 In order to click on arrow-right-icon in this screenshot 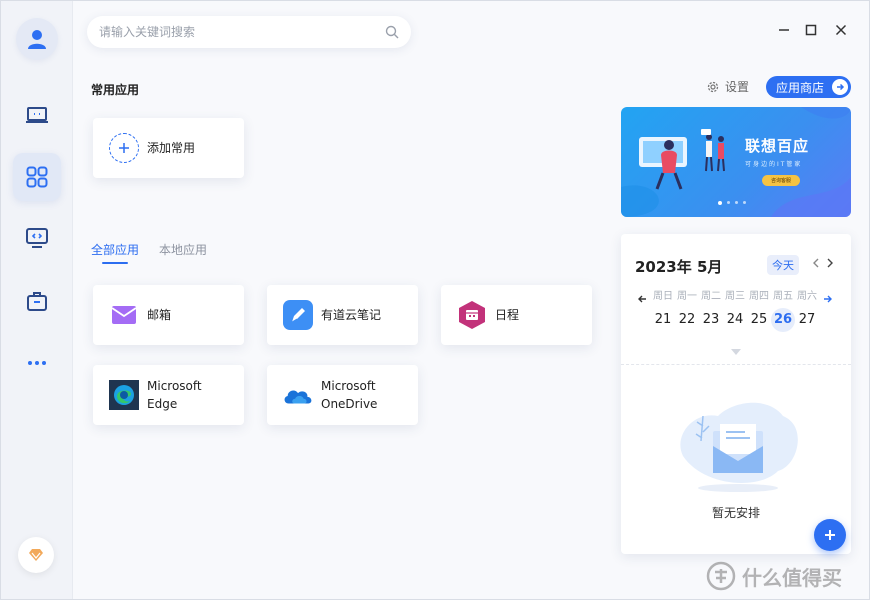, I will do `click(840, 87)`.